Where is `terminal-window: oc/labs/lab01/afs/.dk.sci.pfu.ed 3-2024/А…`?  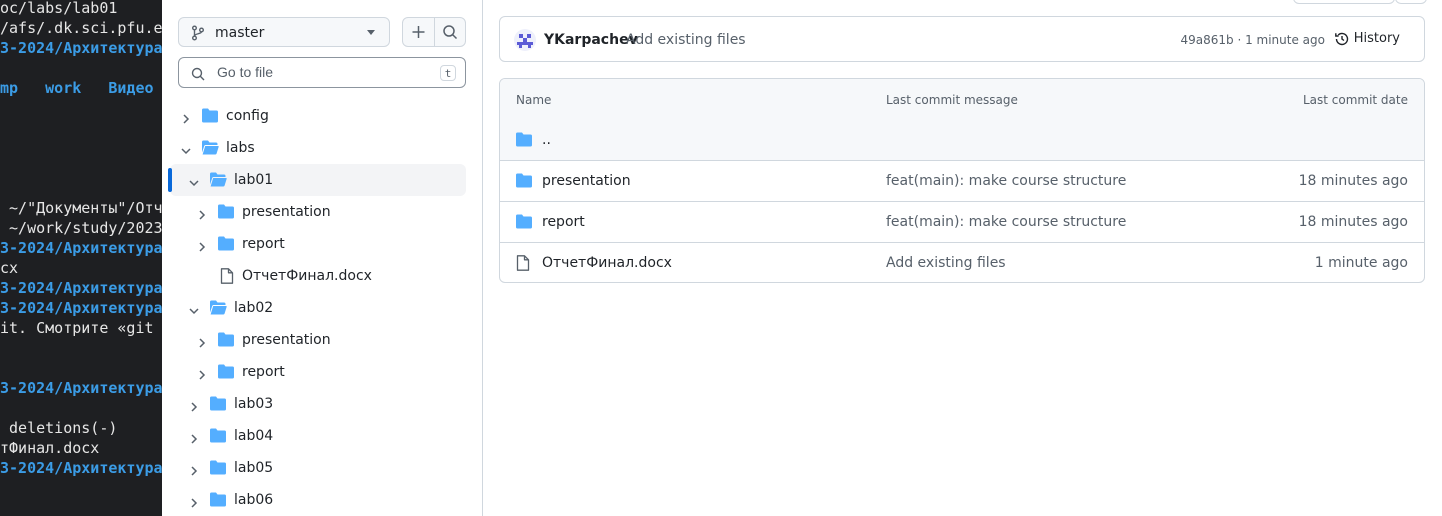
terminal-window: oc/labs/lab01/afs/.dk.sci.pfu.ed 3-2024/А… is located at coordinates (81, 258).